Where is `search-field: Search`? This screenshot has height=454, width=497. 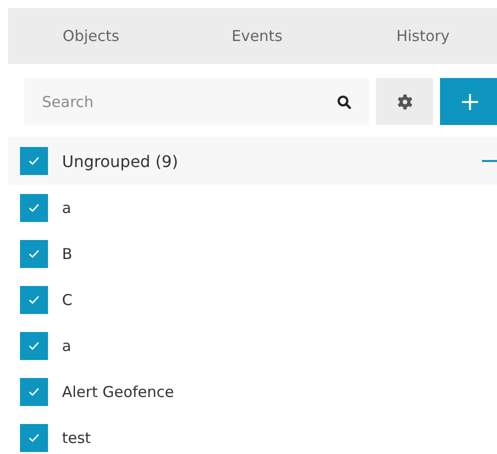
search-field: Search is located at coordinates (196, 101).